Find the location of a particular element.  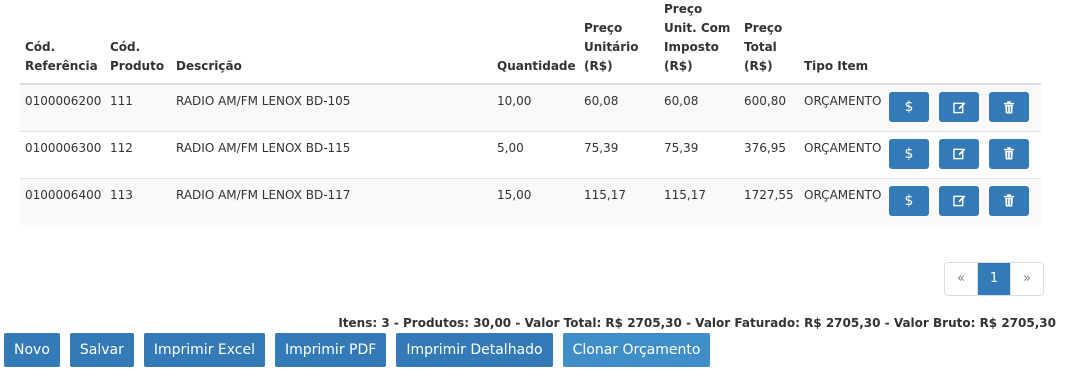

cell-prod: 113 is located at coordinates (138, 201).